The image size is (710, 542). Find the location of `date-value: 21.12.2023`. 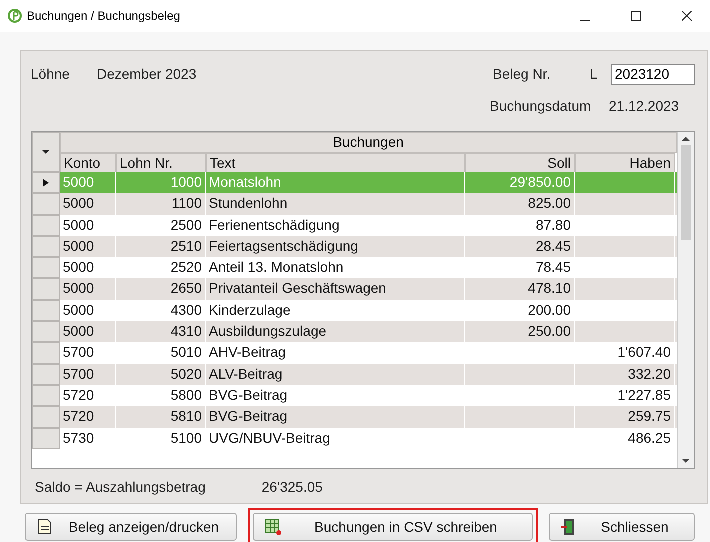

date-value: 21.12.2023 is located at coordinates (644, 106).